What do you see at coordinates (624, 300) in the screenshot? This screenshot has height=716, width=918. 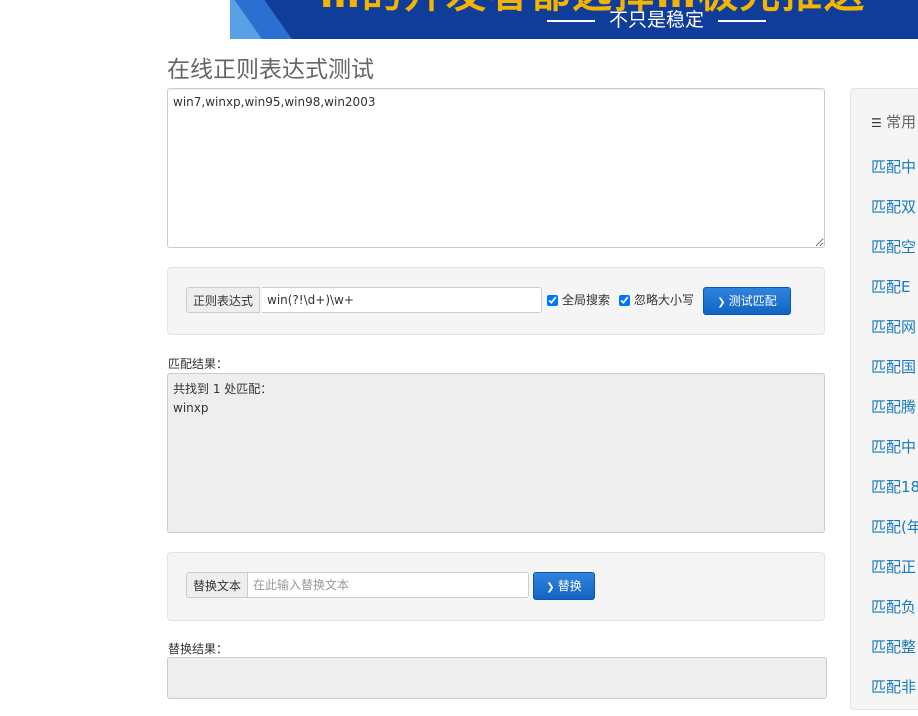 I see `ignore-case-checkbox` at bounding box center [624, 300].